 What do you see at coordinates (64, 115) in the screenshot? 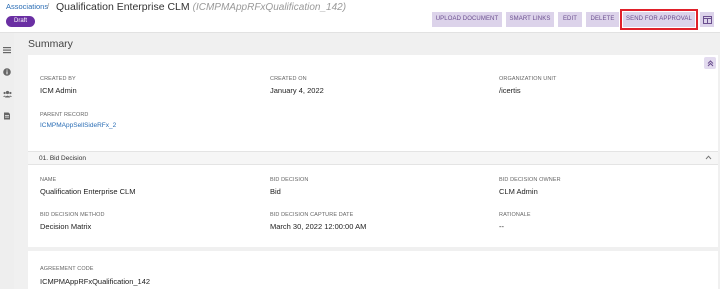
I see `parent-record-label: PARENT RECORD` at bounding box center [64, 115].